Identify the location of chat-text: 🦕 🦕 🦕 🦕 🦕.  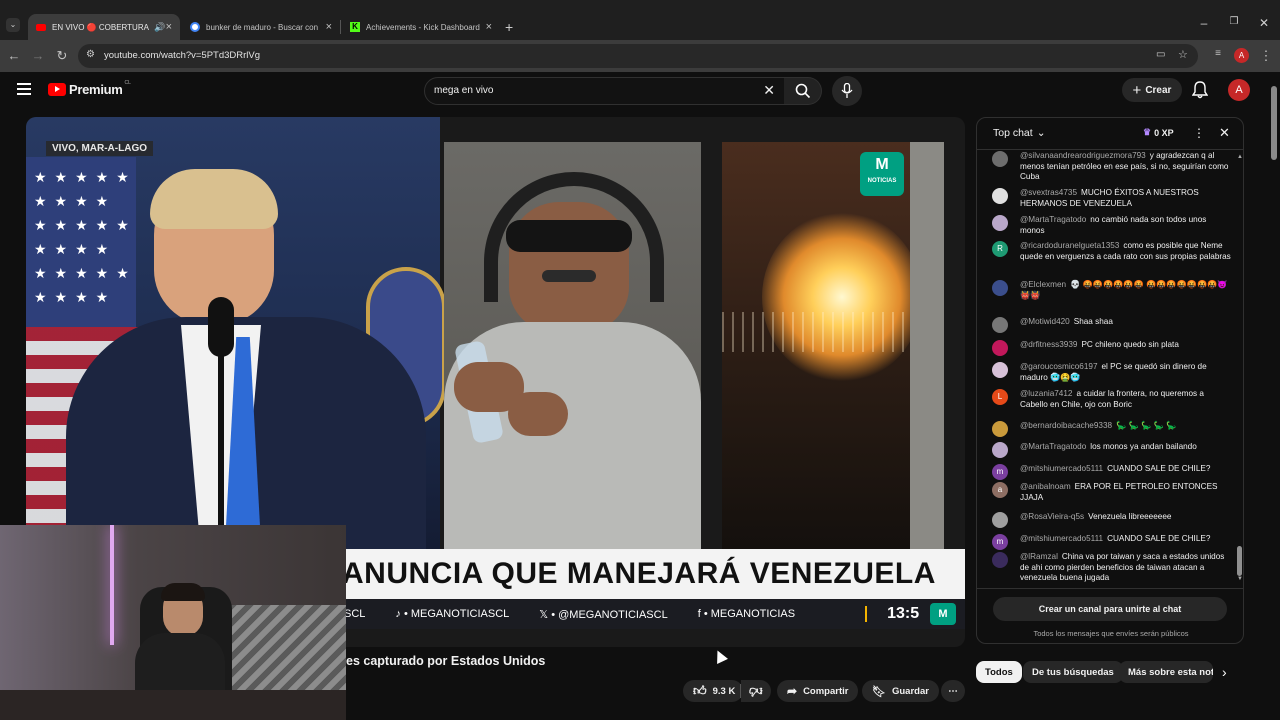
(1146, 425).